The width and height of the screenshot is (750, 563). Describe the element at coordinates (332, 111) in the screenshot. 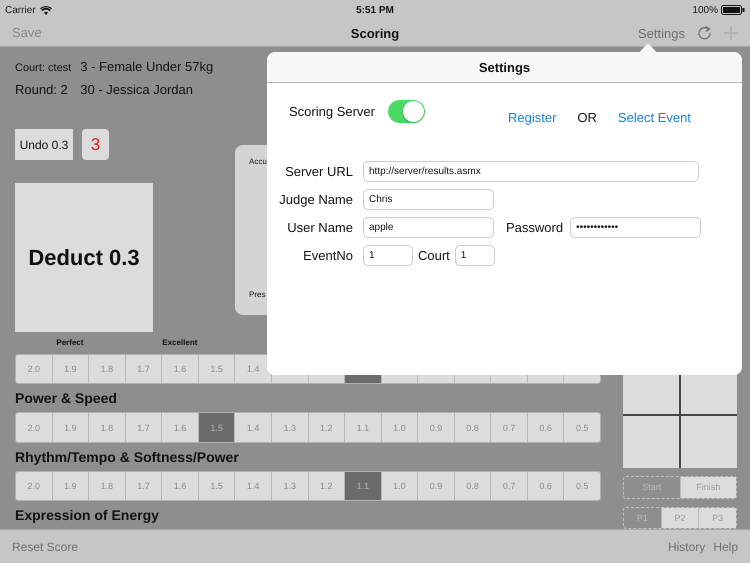

I see `scoring-server-label: Scoring Server` at that location.